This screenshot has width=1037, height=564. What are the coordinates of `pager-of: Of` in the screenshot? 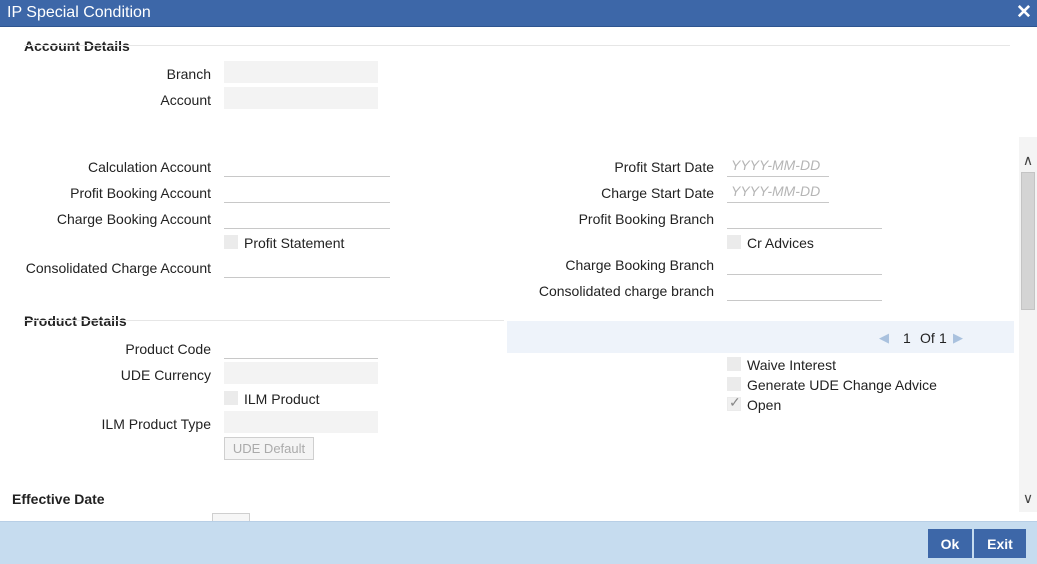 It's located at (927, 338).